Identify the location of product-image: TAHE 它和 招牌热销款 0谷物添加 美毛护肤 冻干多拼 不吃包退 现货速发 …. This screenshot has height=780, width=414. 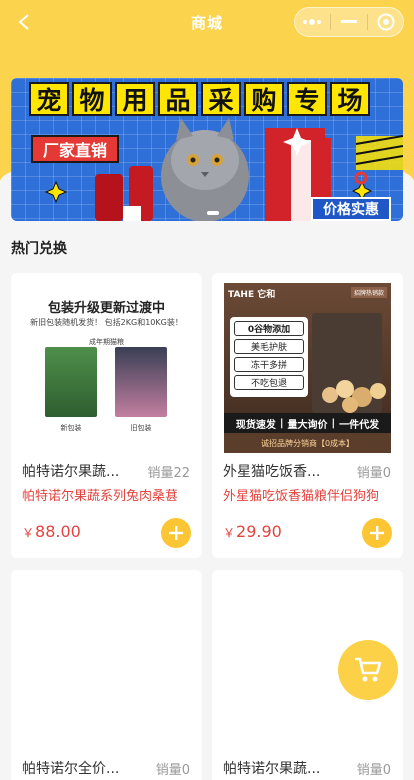
(307, 368).